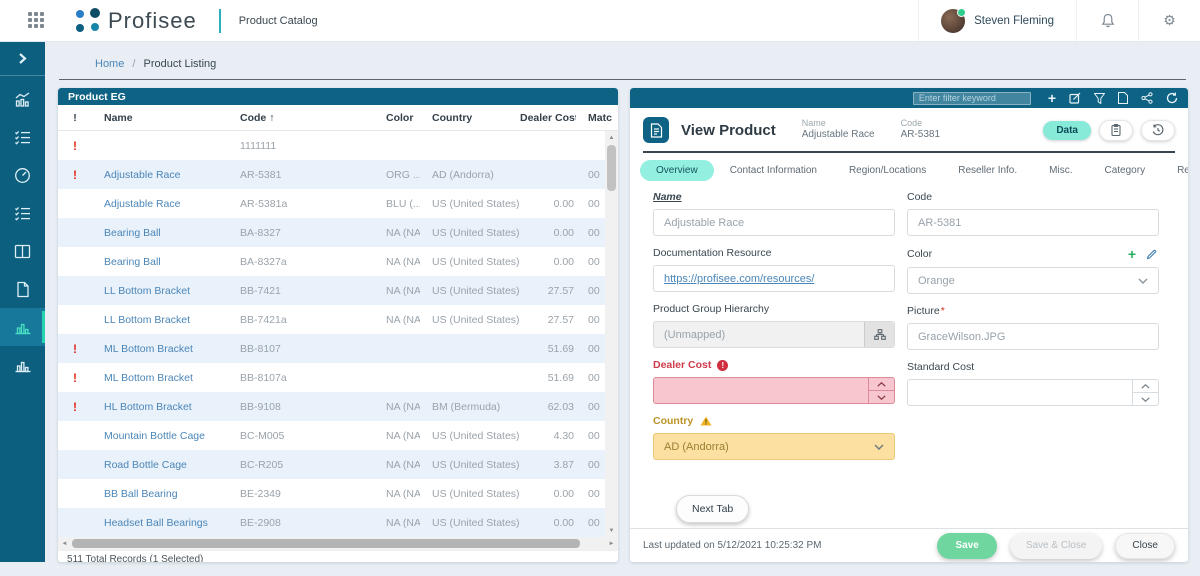 This screenshot has width=1200, height=576. Describe the element at coordinates (338, 348) in the screenshot. I see `table-row: ! ML Bottom Bracket BB-8107 51.69 00` at that location.